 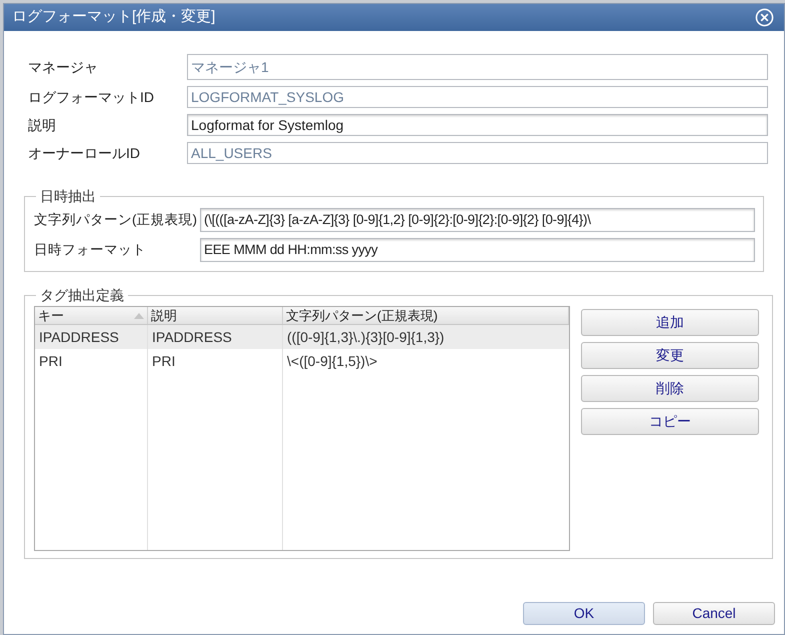 What do you see at coordinates (670, 322) in the screenshot?
I see `action-button: 追加` at bounding box center [670, 322].